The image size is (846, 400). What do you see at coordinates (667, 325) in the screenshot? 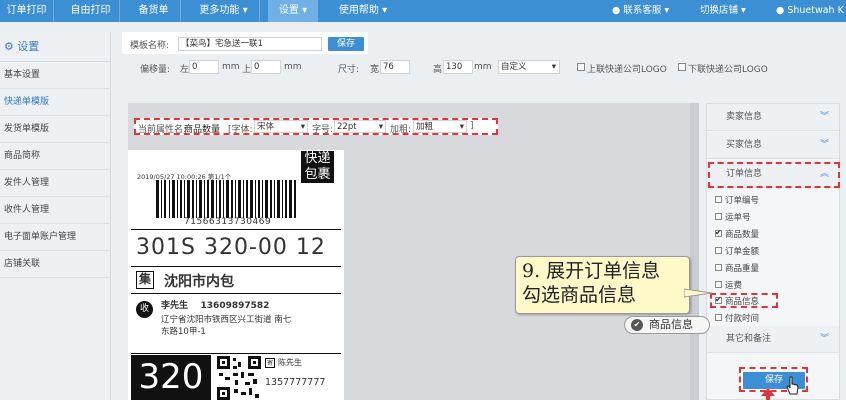
I see `product-info-pill: ✔ 商品信息` at bounding box center [667, 325].